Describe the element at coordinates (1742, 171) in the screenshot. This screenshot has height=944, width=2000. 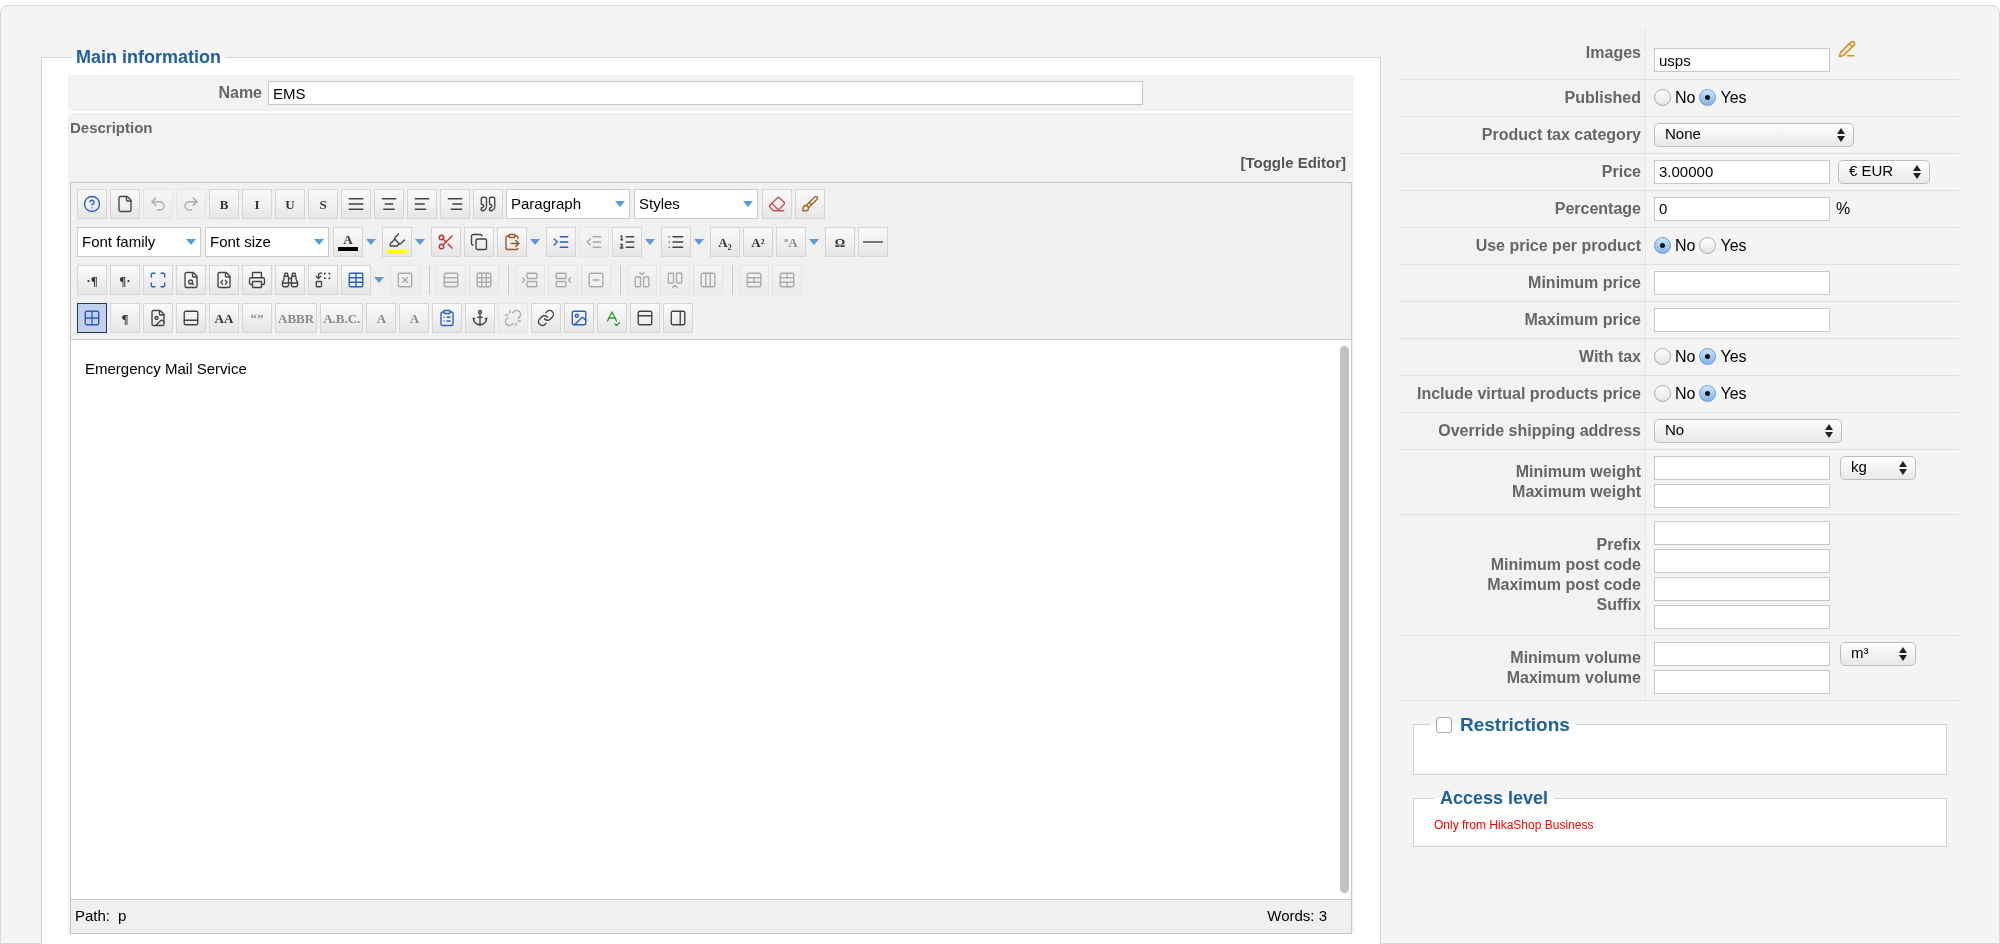
I see `text-field: 3.00000` at that location.